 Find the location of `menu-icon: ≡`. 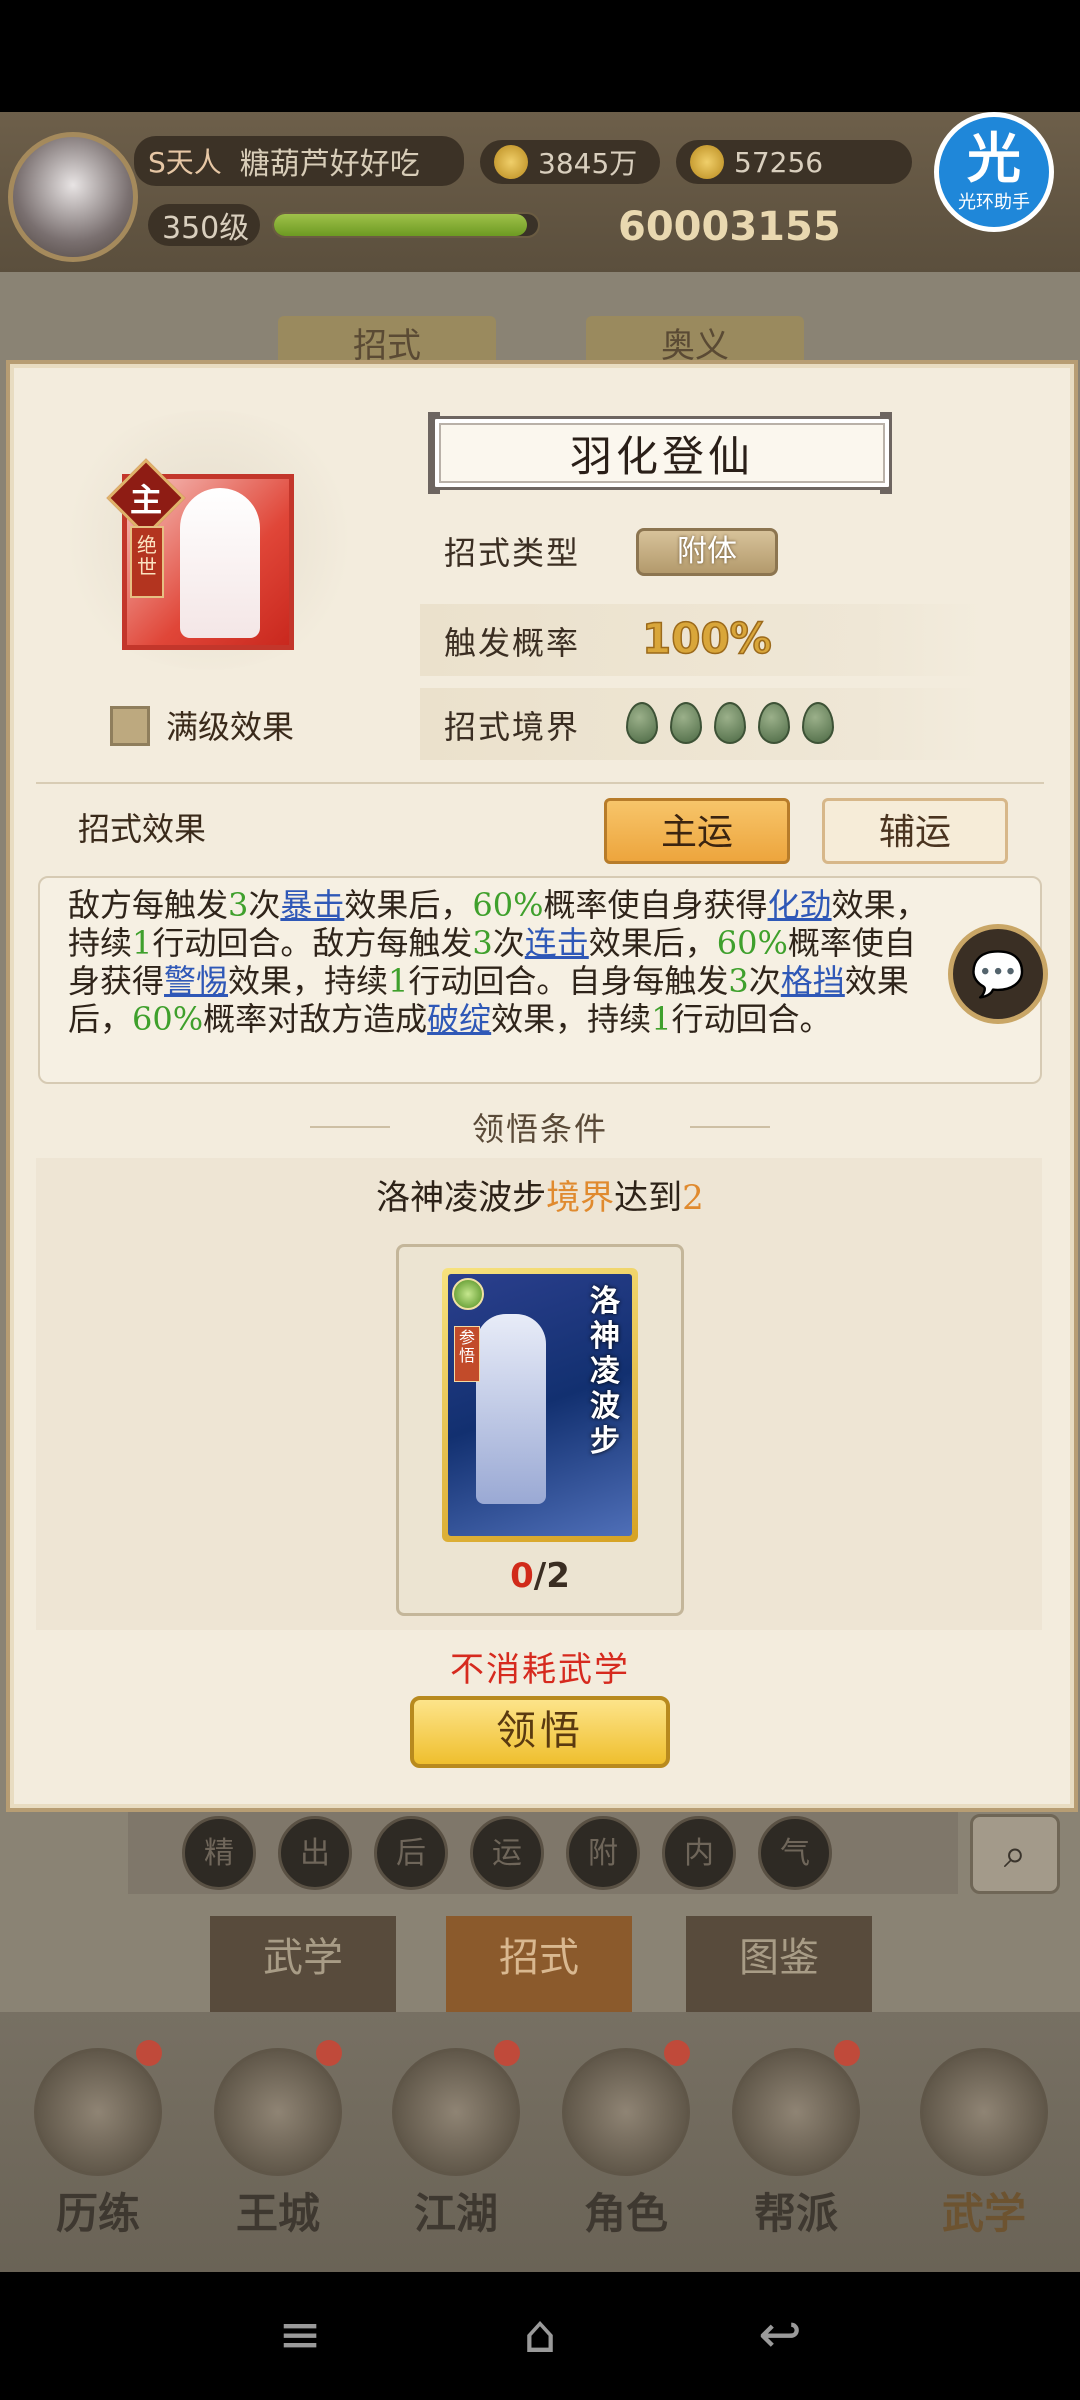

menu-icon: ≡ is located at coordinates (300, 2335).